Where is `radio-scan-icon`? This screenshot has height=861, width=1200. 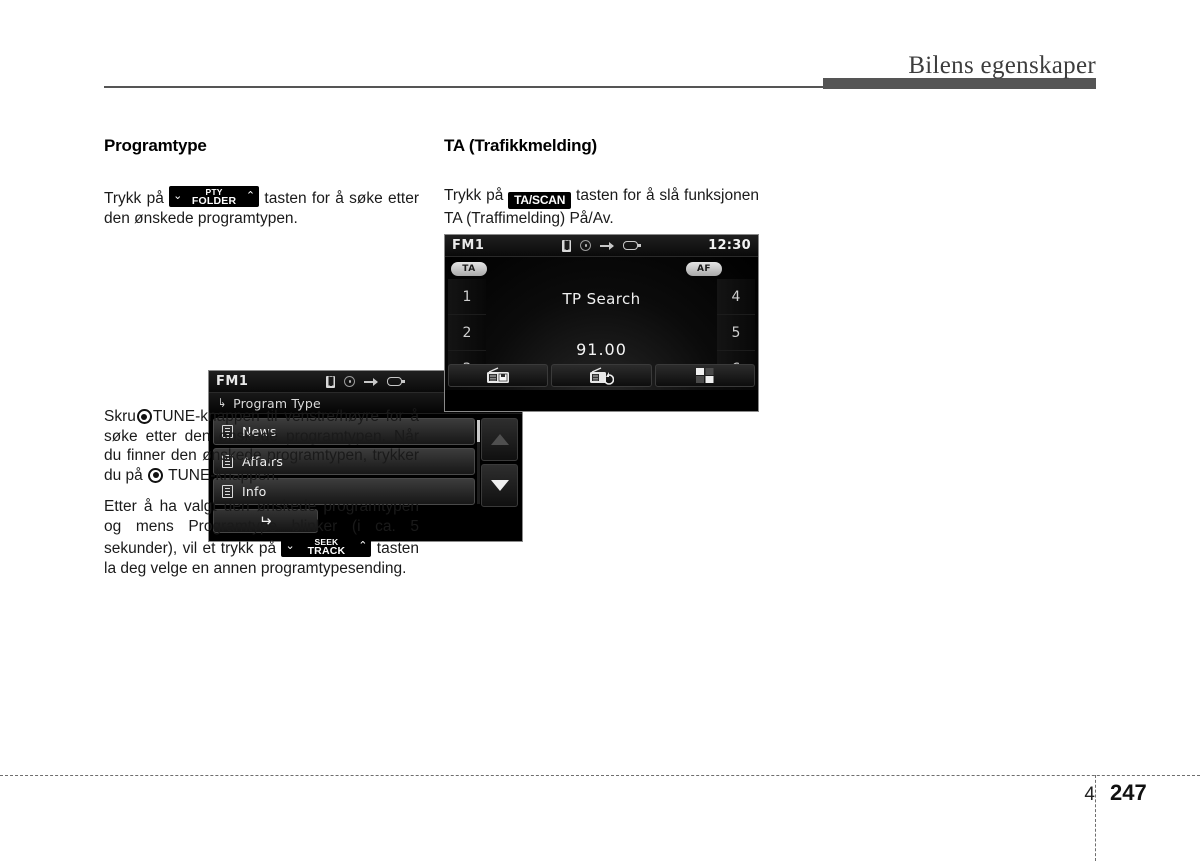
radio-scan-icon is located at coordinates (602, 376).